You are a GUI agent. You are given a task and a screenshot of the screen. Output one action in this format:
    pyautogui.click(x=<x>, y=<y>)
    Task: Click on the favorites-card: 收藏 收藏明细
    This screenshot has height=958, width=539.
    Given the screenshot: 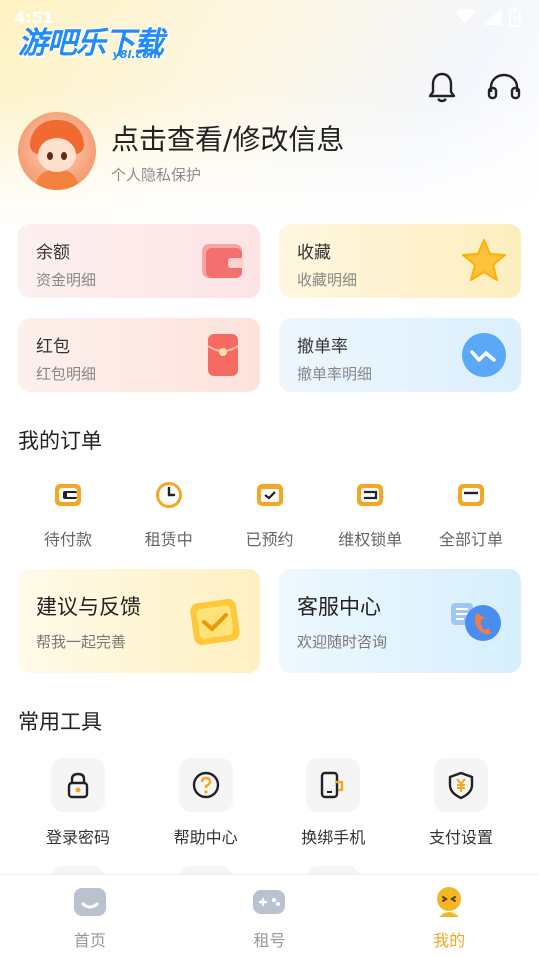 What is the action you would take?
    pyautogui.click(x=400, y=261)
    